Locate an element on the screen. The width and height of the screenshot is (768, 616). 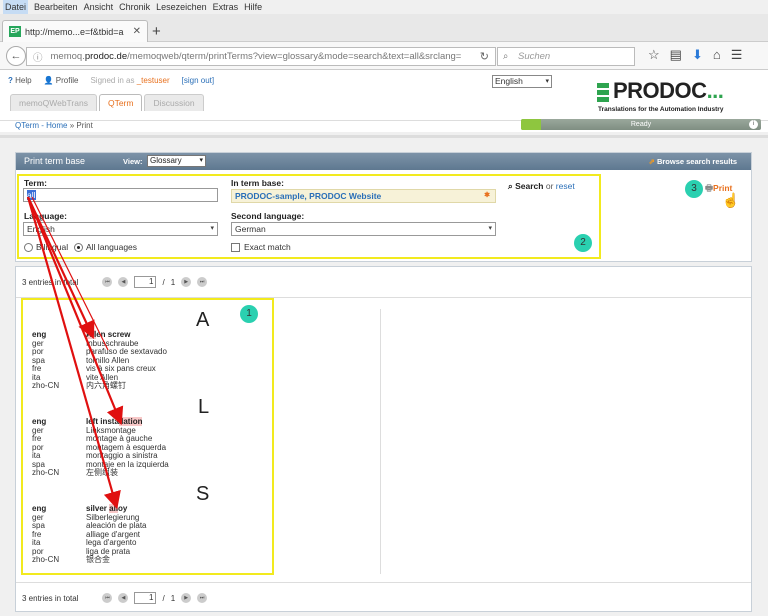
browse-icon: ⇗ is located at coordinates (651, 161).